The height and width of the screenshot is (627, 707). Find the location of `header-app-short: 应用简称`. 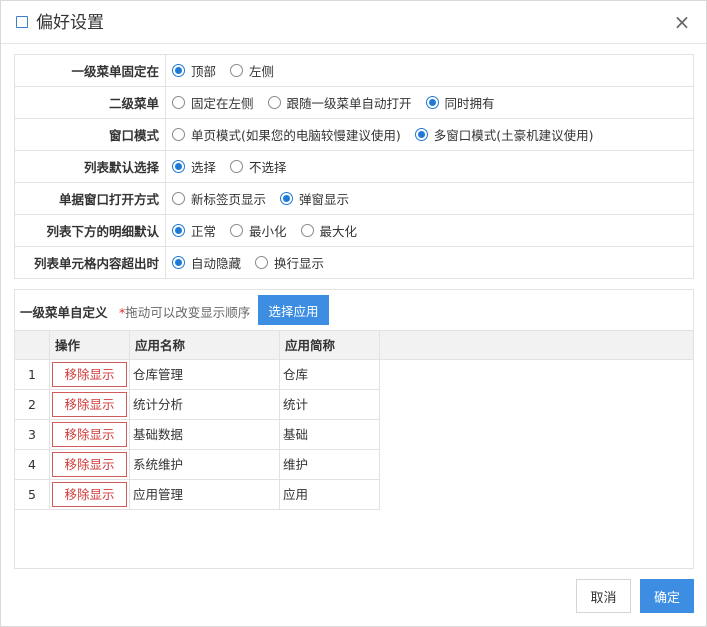

header-app-short: 应用简称 is located at coordinates (330, 345).